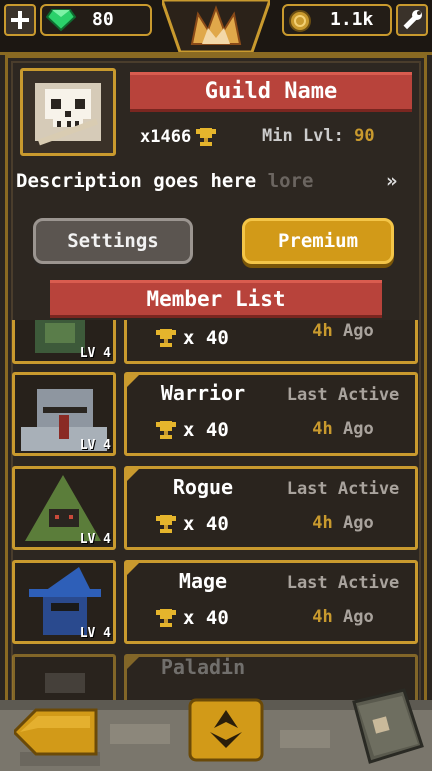 The image size is (432, 771). I want to click on settings-button: Settings, so click(113, 241).